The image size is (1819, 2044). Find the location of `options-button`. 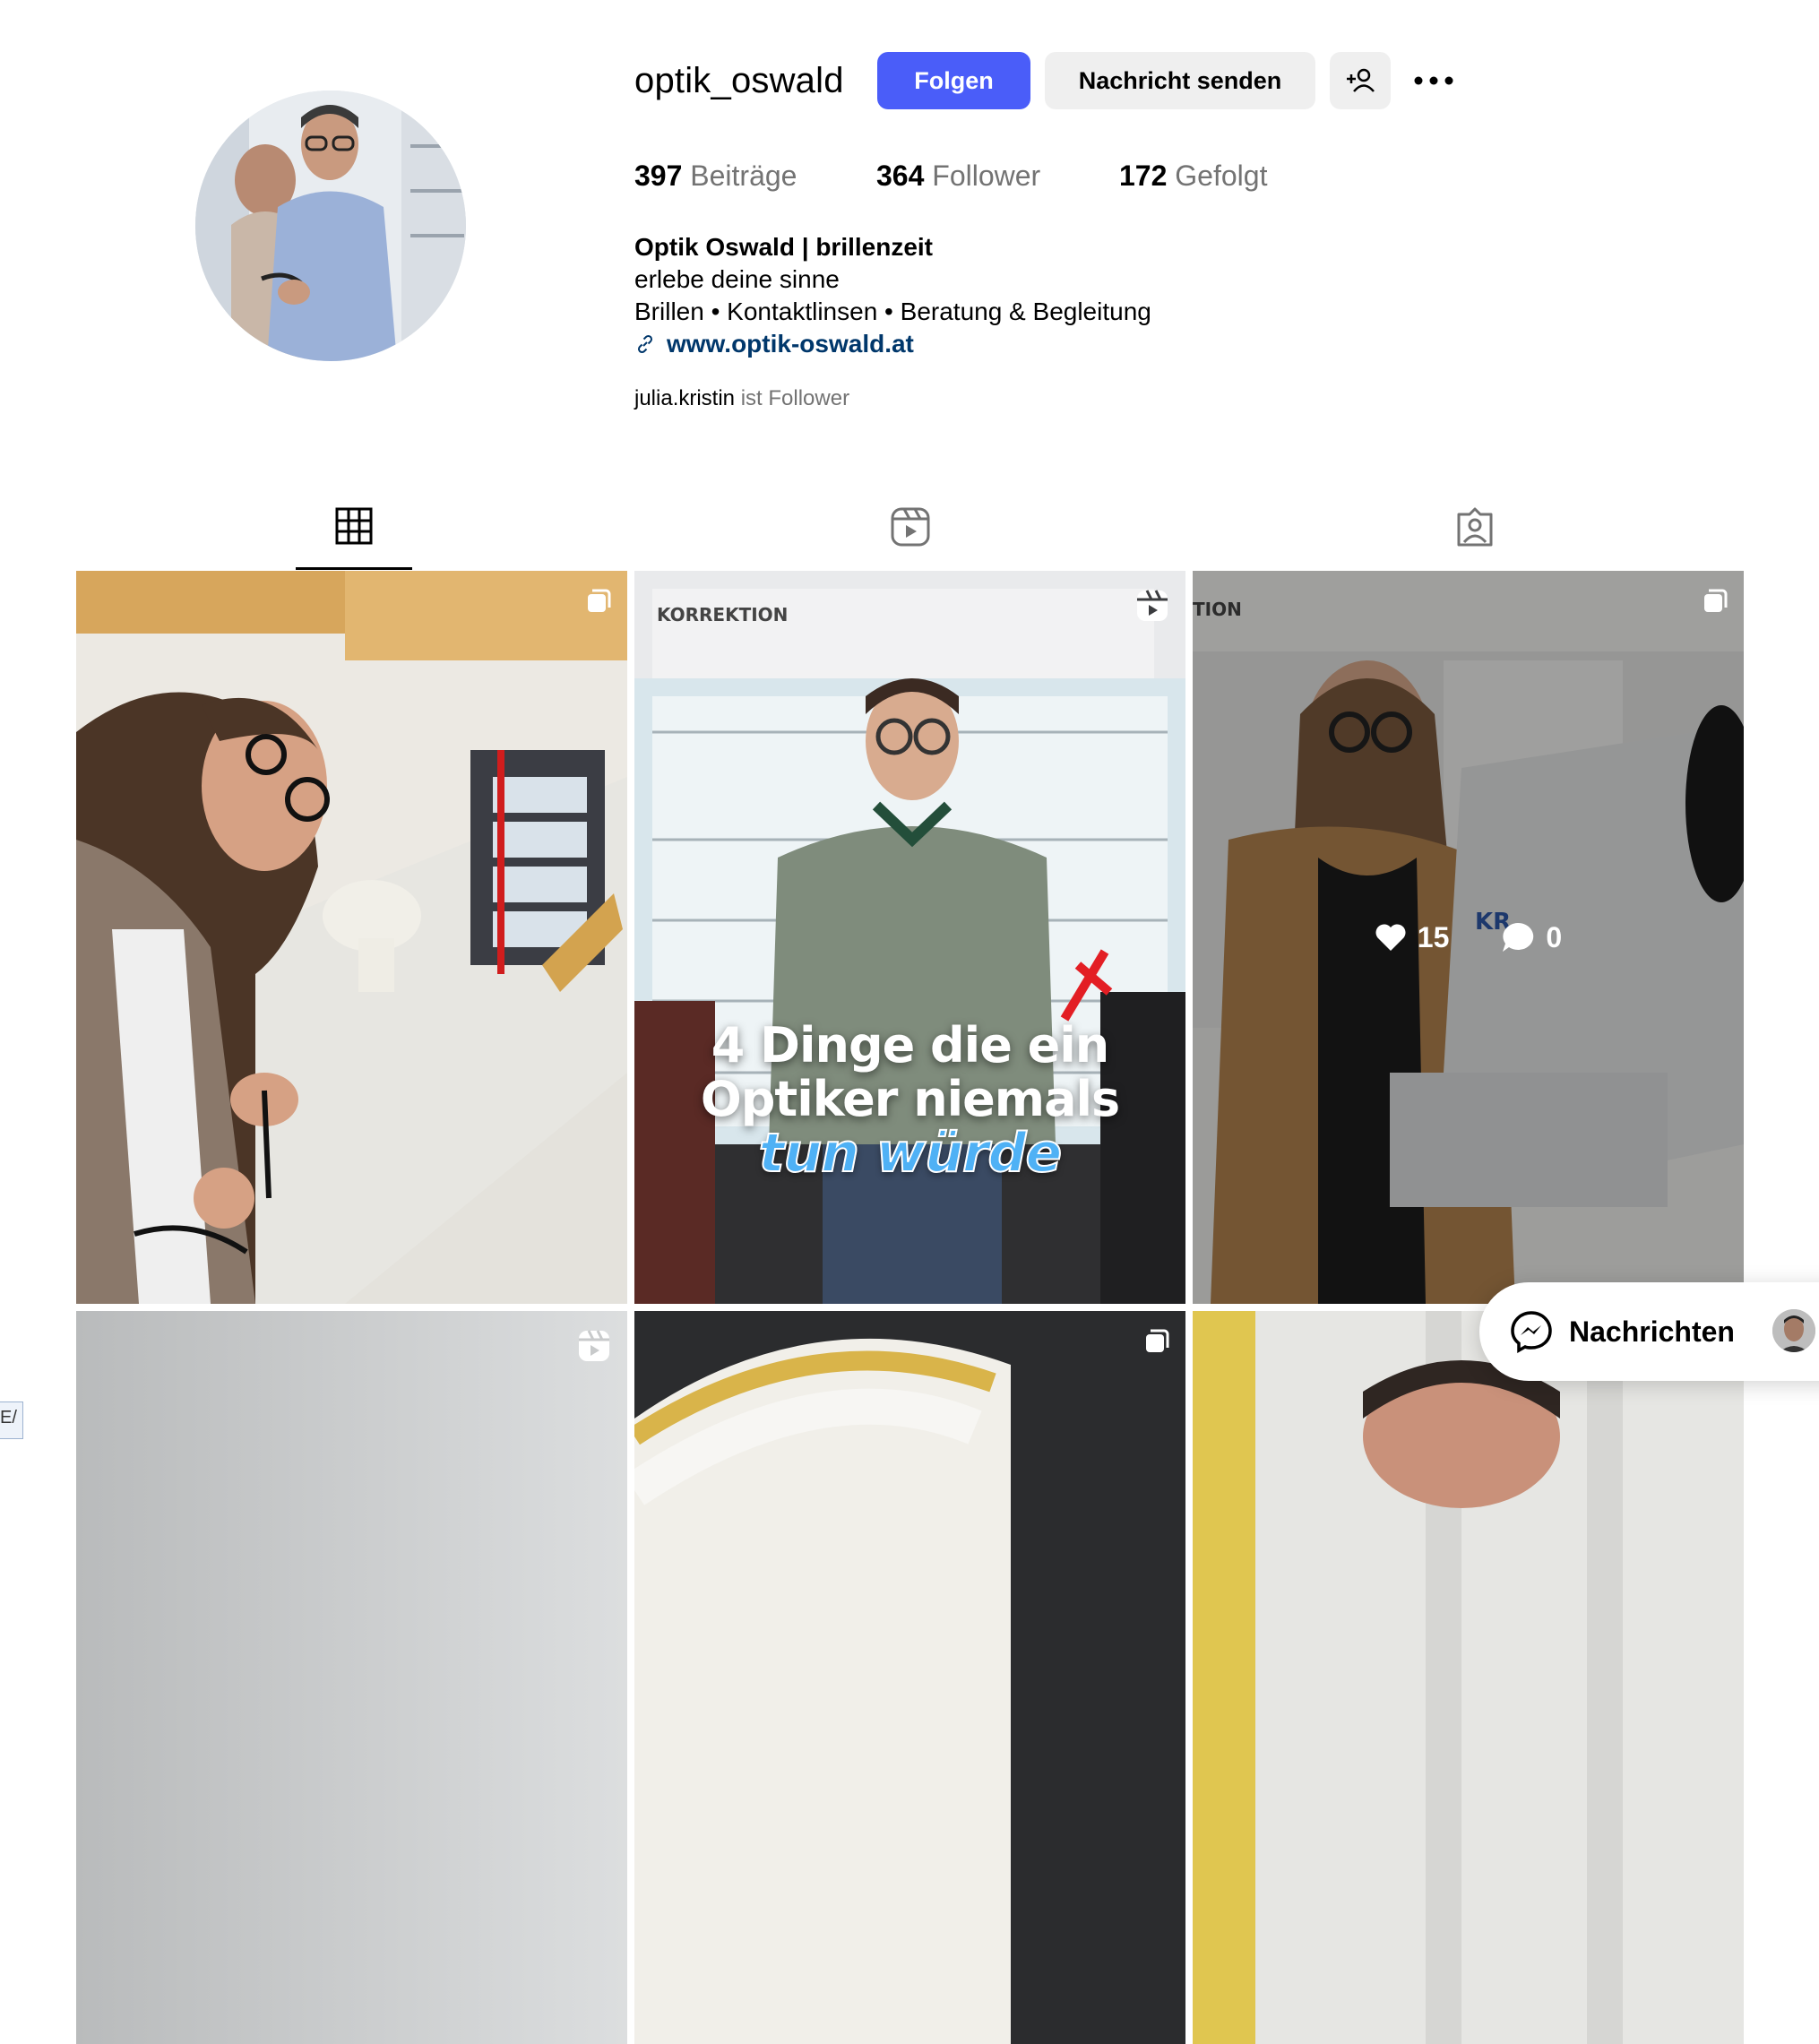

options-button is located at coordinates (1434, 81).